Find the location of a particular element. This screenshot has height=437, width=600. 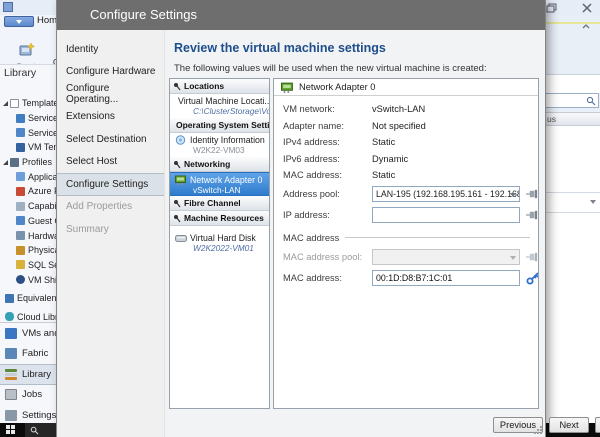

wizard-step-summary: Summary is located at coordinates (87, 229).